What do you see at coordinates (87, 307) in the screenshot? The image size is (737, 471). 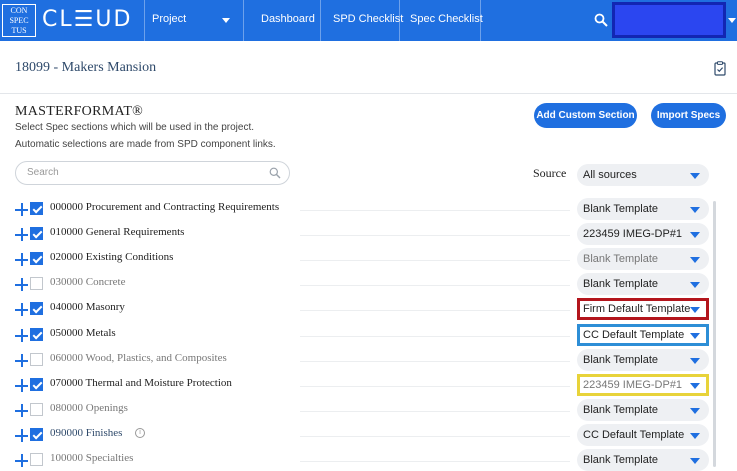 I see `section-label: 040000 Masonry` at bounding box center [87, 307].